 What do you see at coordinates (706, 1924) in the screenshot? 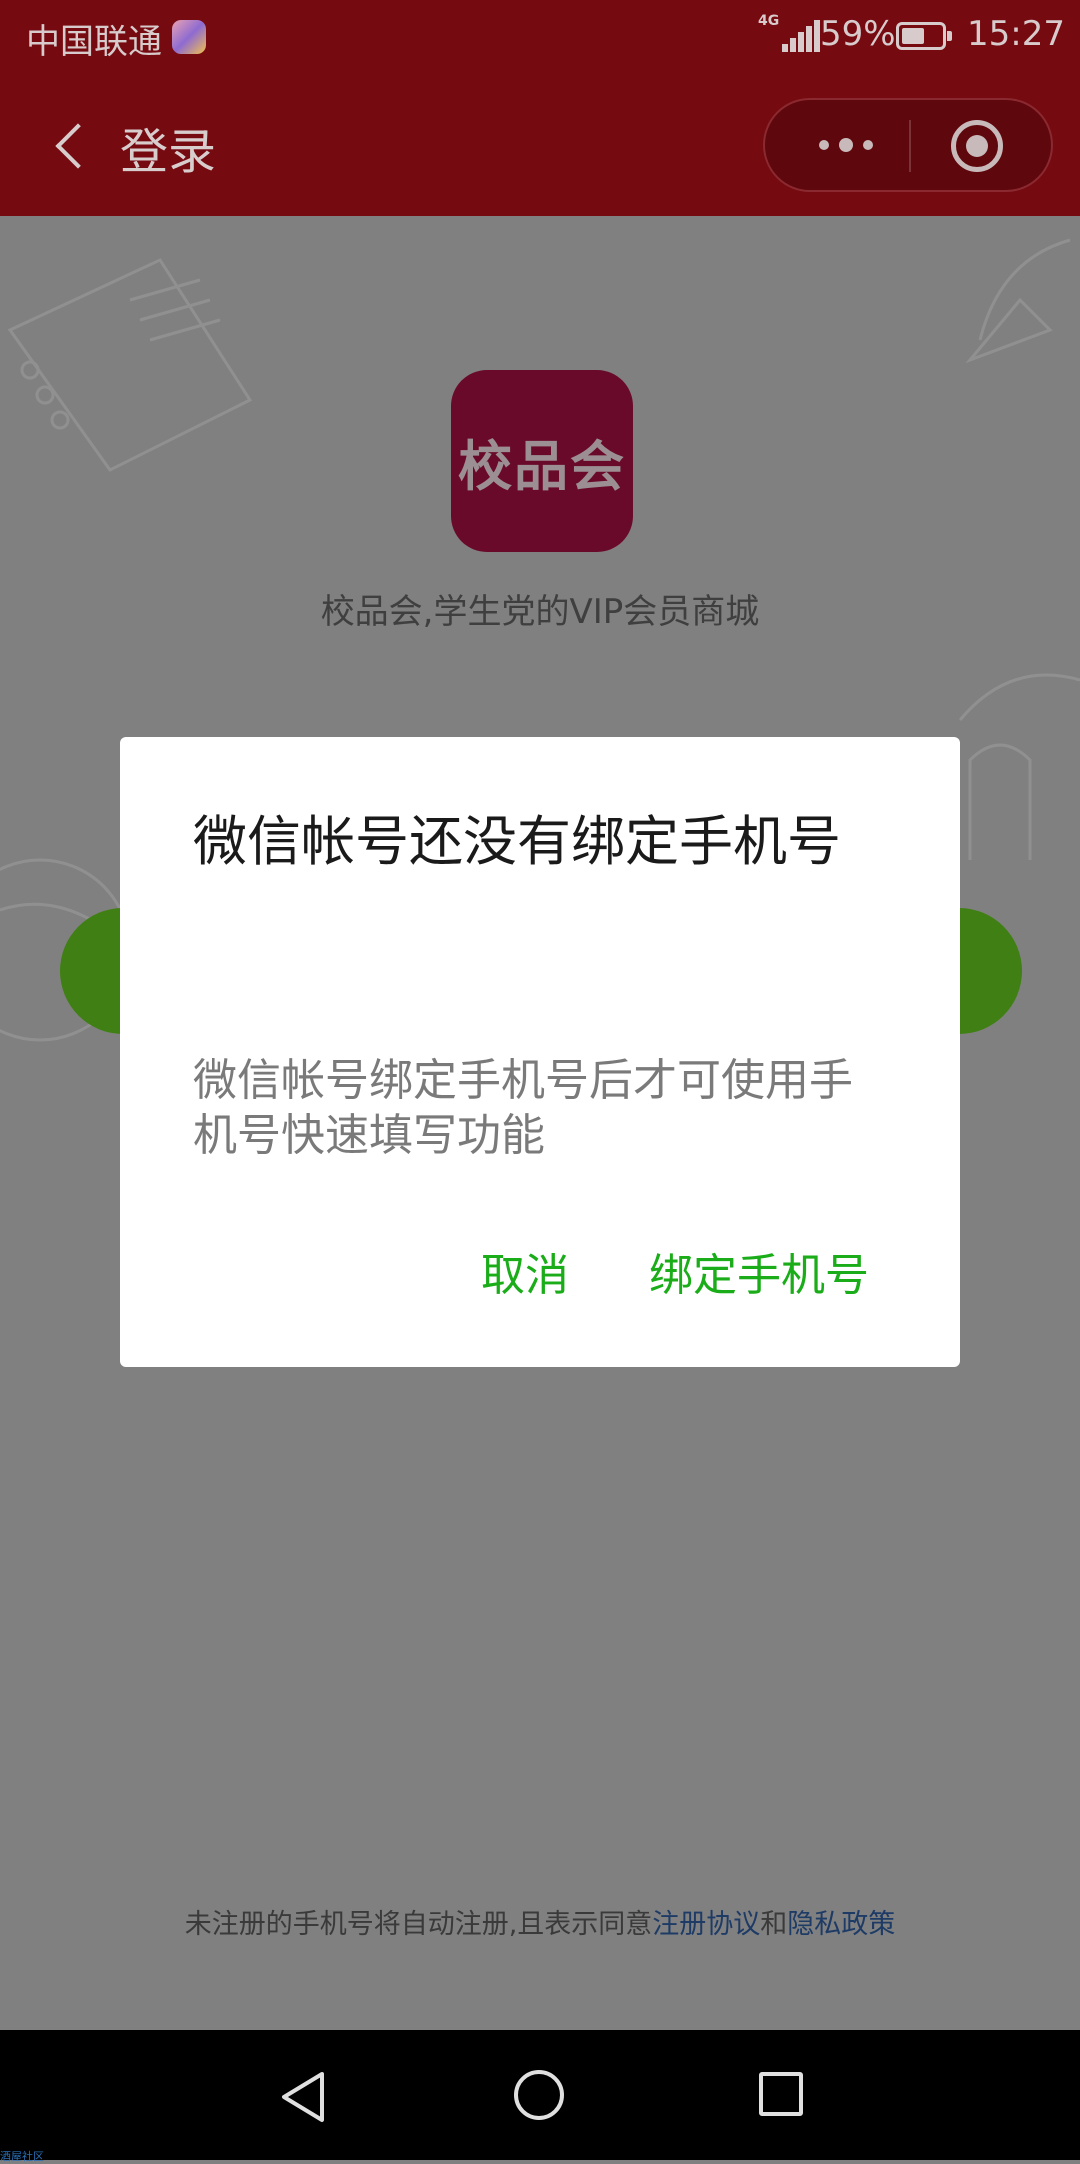
I see `terms-link: 注册协议` at bounding box center [706, 1924].